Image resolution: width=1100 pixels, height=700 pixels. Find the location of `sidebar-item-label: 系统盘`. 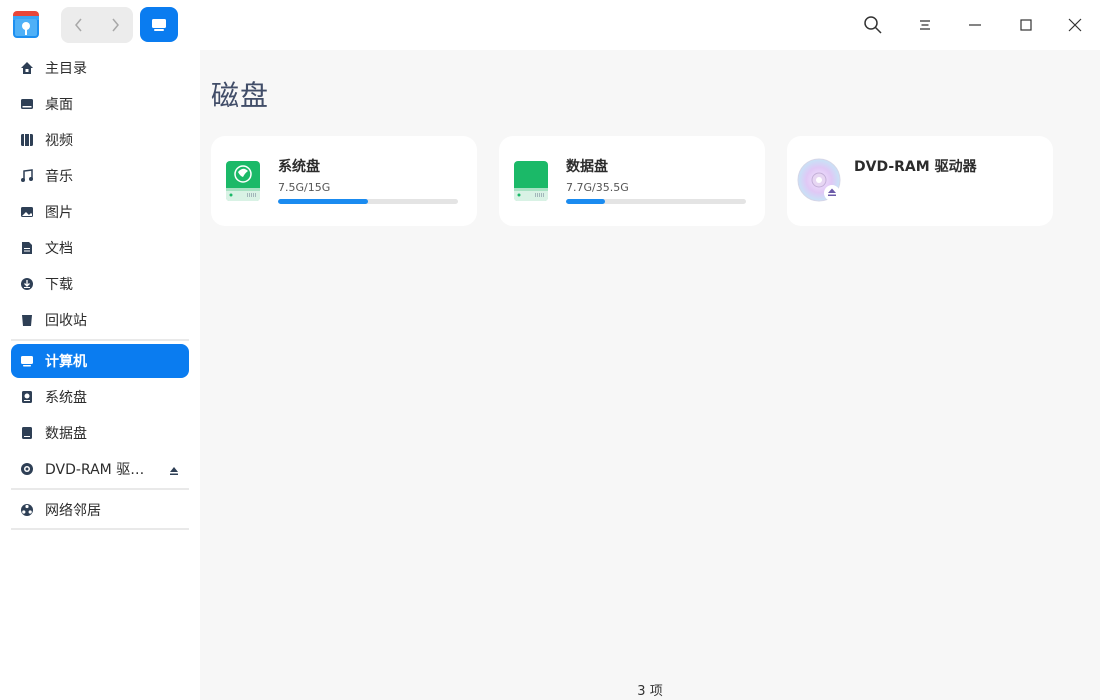

sidebar-item-label: 系统盘 is located at coordinates (66, 398).